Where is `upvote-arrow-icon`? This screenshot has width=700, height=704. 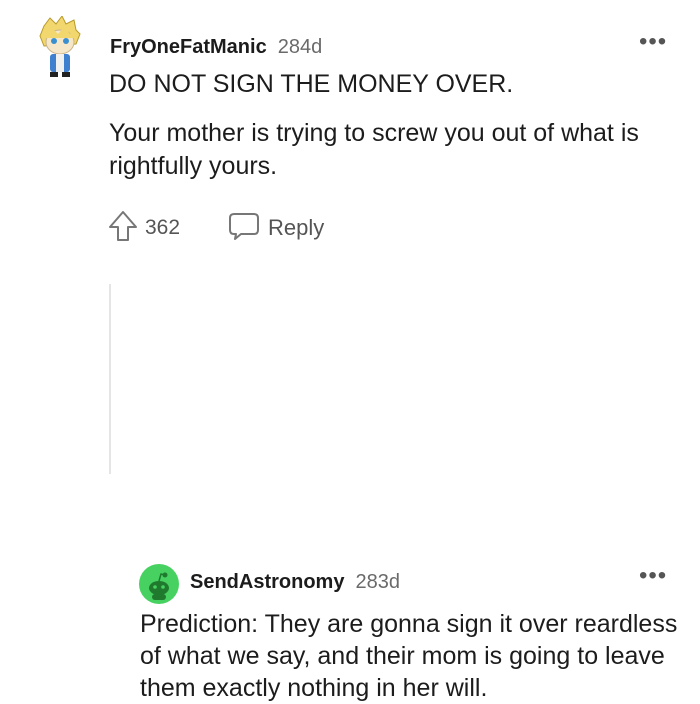
upvote-arrow-icon is located at coordinates (123, 228).